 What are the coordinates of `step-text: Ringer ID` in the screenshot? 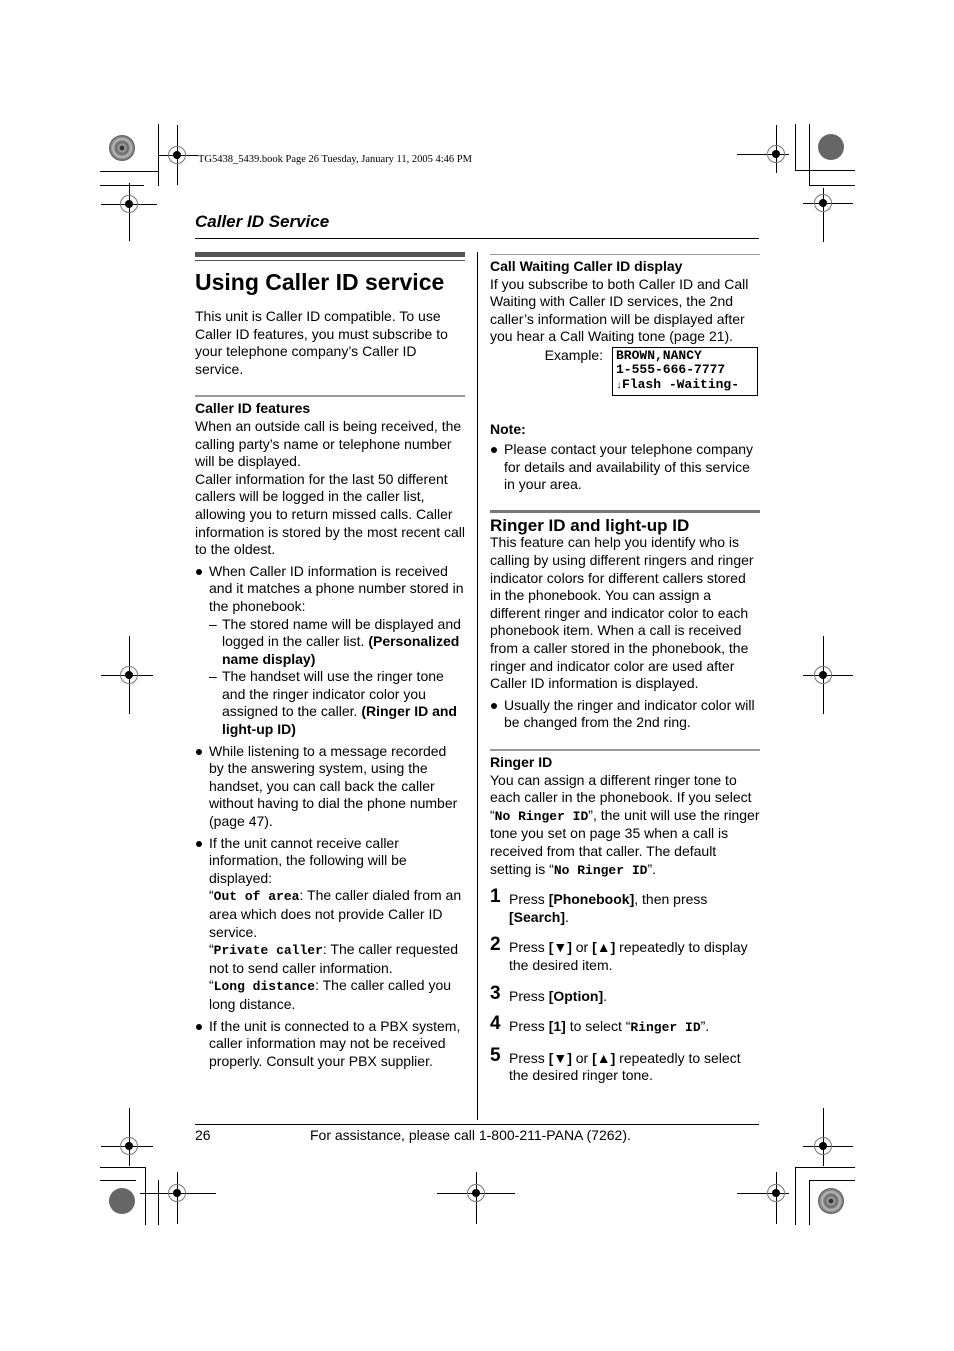 It's located at (665, 1028).